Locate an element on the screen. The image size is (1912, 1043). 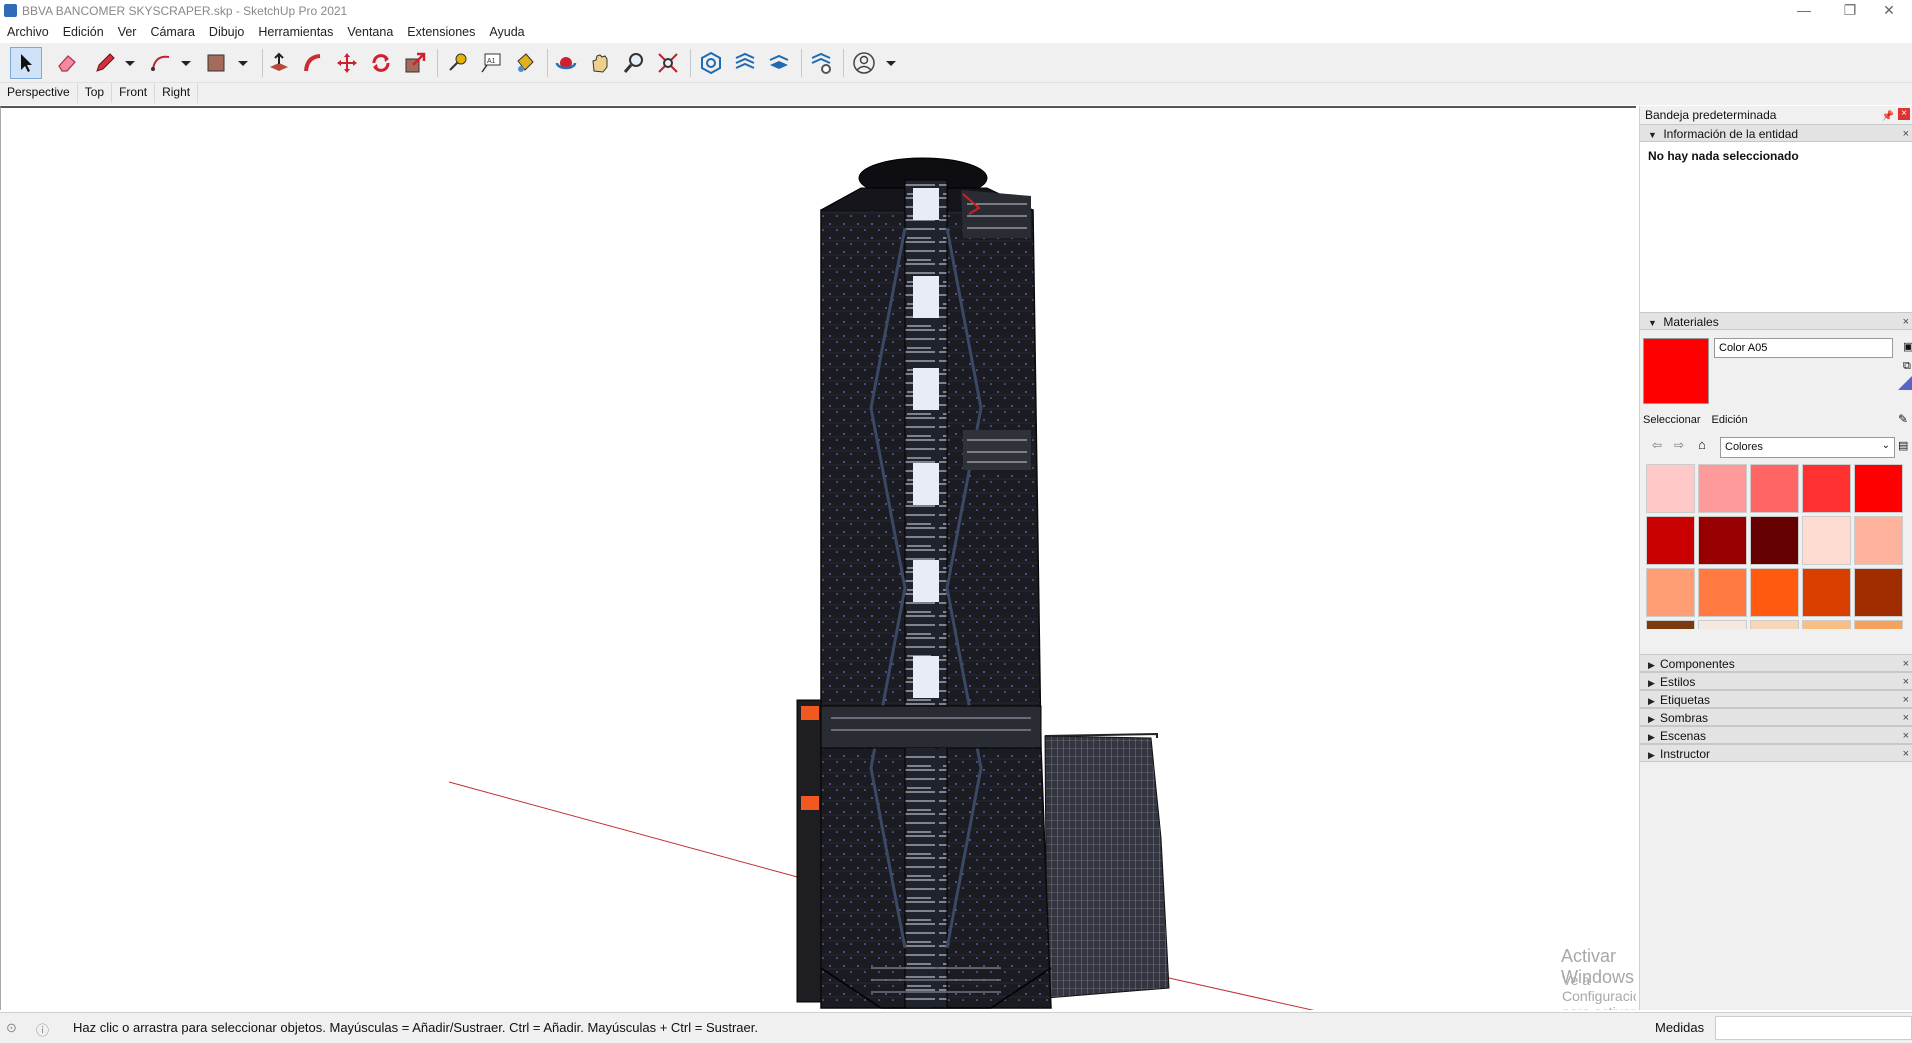
home-icon: ⌂ is located at coordinates (1702, 444).